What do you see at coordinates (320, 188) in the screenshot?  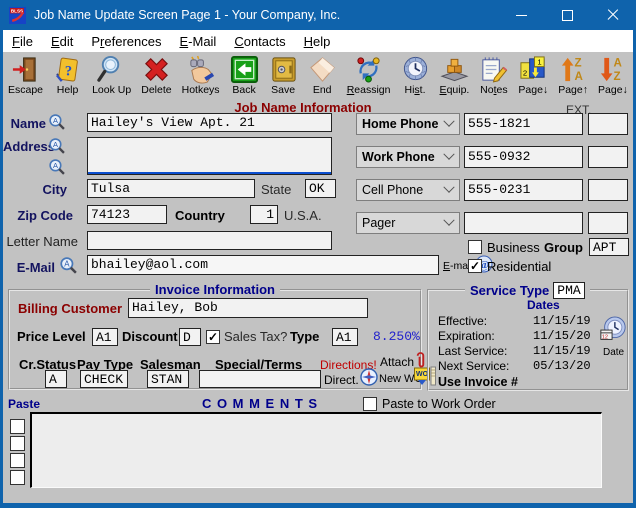 I see `state-field: OK` at bounding box center [320, 188].